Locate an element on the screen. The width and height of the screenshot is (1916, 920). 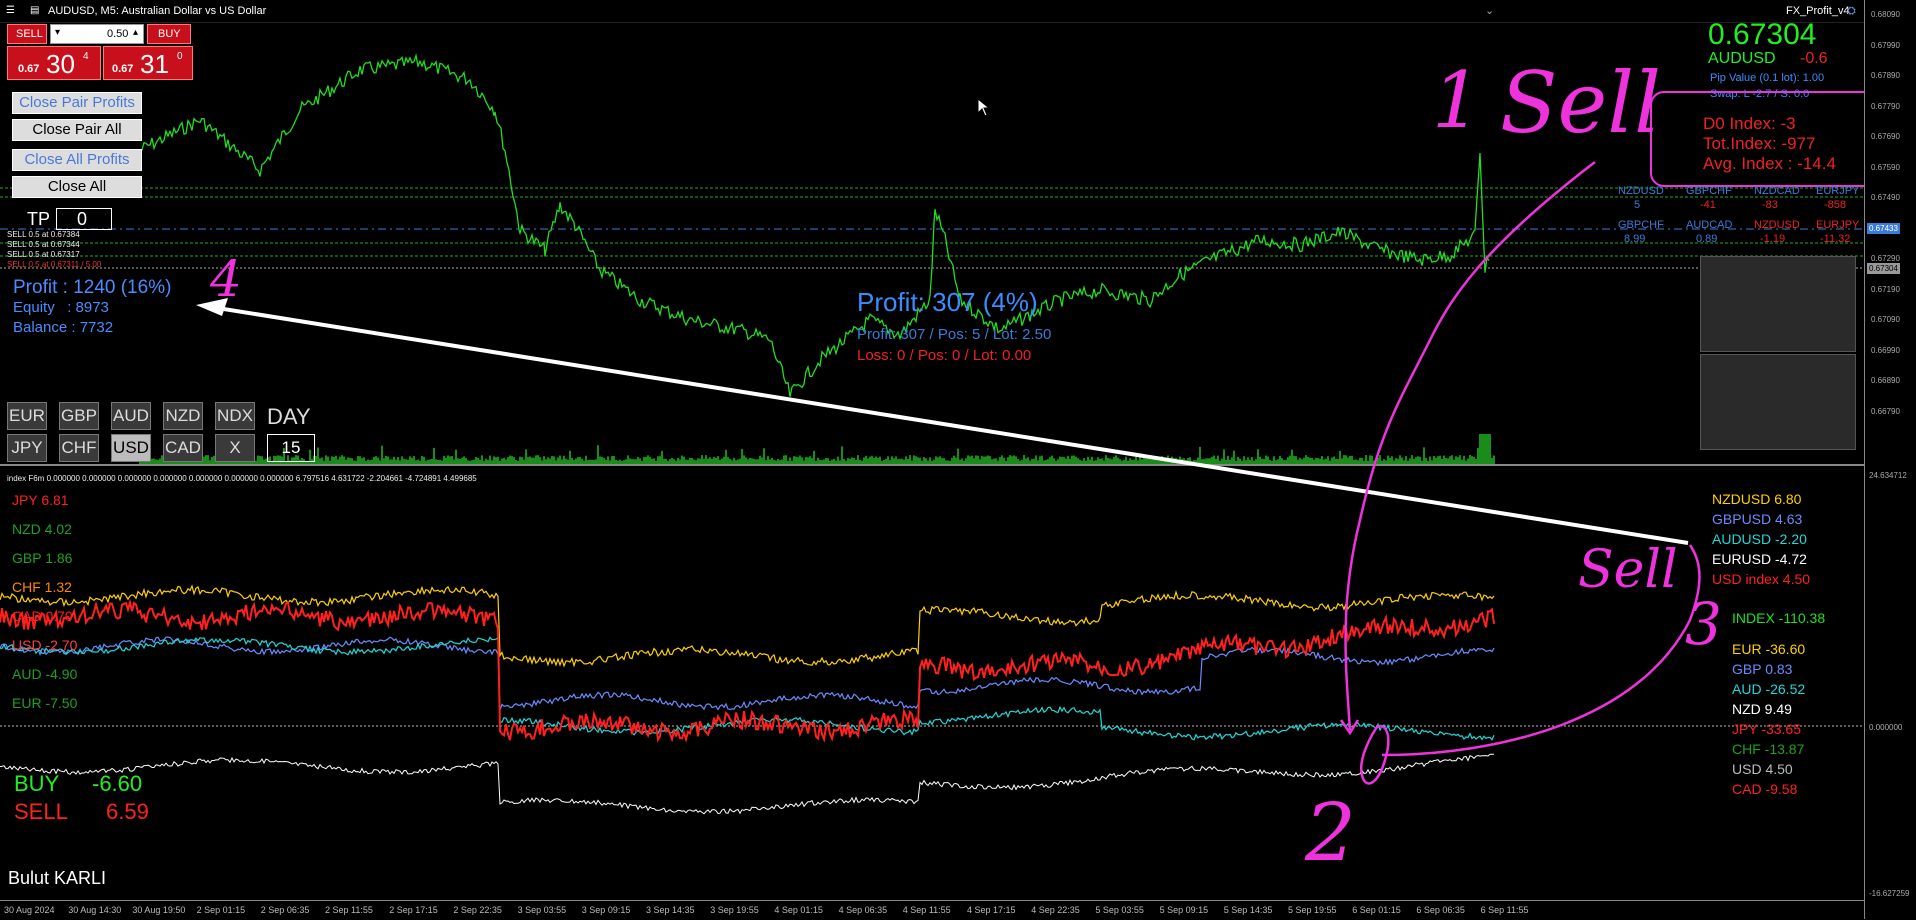
price-tick: 0.67190 is located at coordinates (1885, 289).